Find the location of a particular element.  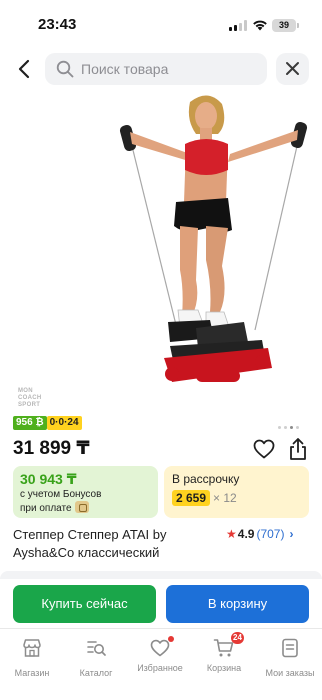

cart-count-badge: 24 is located at coordinates (237, 638).